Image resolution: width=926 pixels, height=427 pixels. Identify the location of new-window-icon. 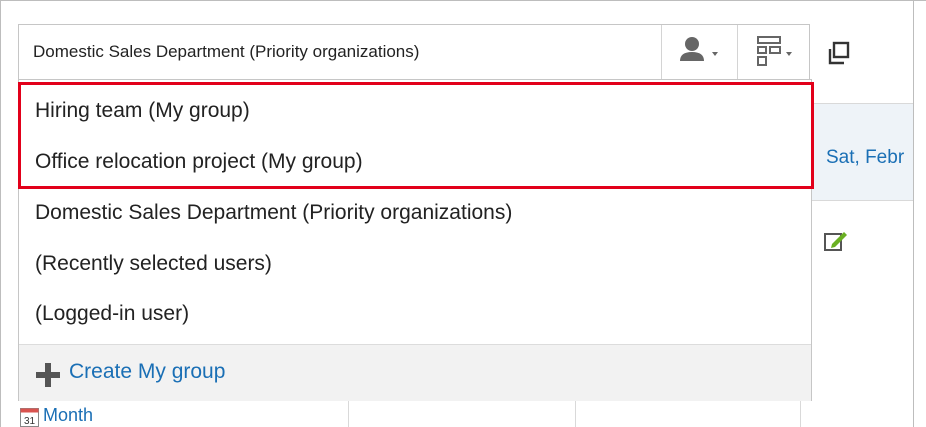
(839, 53).